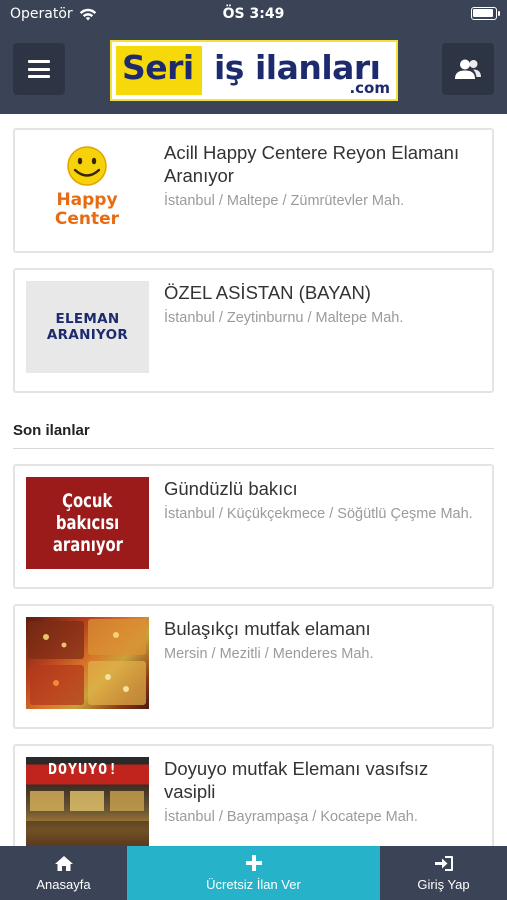  I want to click on center-text: Center, so click(87, 219).